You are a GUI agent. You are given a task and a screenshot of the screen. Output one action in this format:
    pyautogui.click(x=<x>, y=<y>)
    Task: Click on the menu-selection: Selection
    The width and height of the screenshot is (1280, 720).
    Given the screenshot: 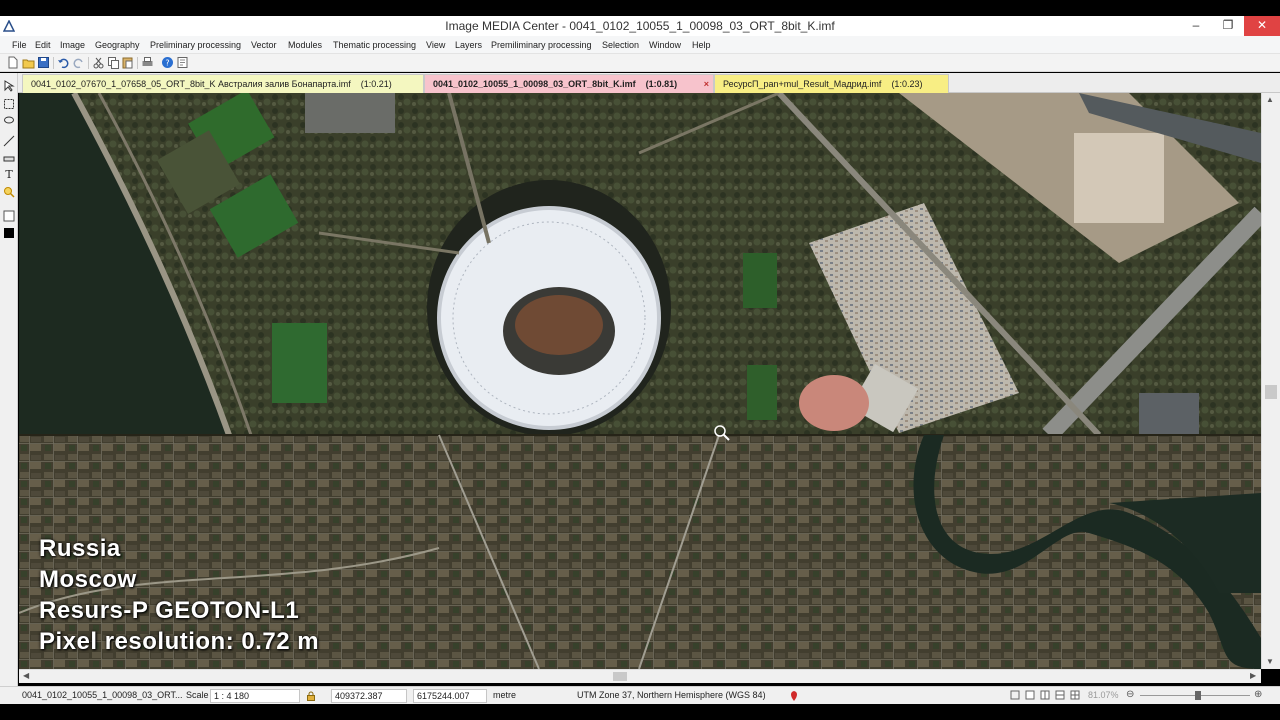 What is the action you would take?
    pyautogui.click(x=620, y=45)
    